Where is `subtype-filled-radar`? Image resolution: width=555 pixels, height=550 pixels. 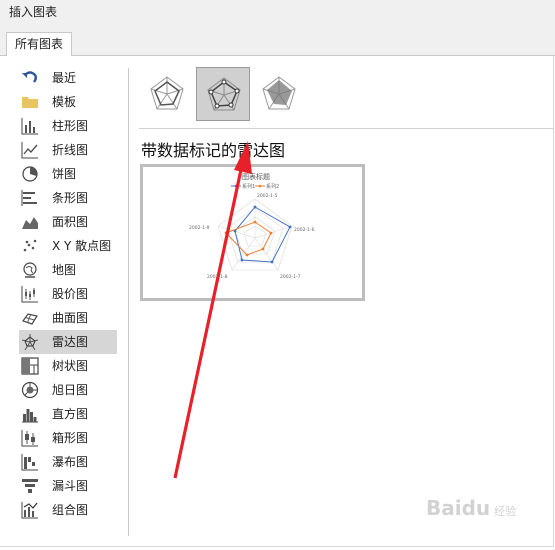 subtype-filled-radar is located at coordinates (279, 94).